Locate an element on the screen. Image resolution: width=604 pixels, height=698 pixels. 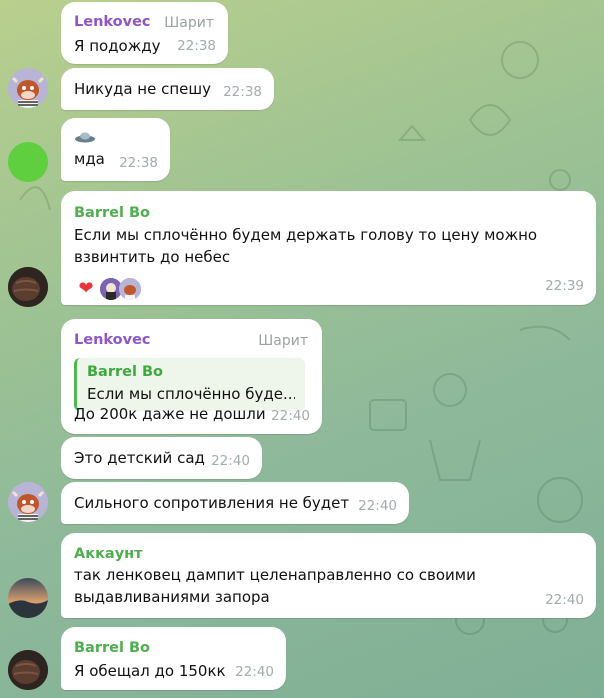
ufo-icon is located at coordinates (85, 137).